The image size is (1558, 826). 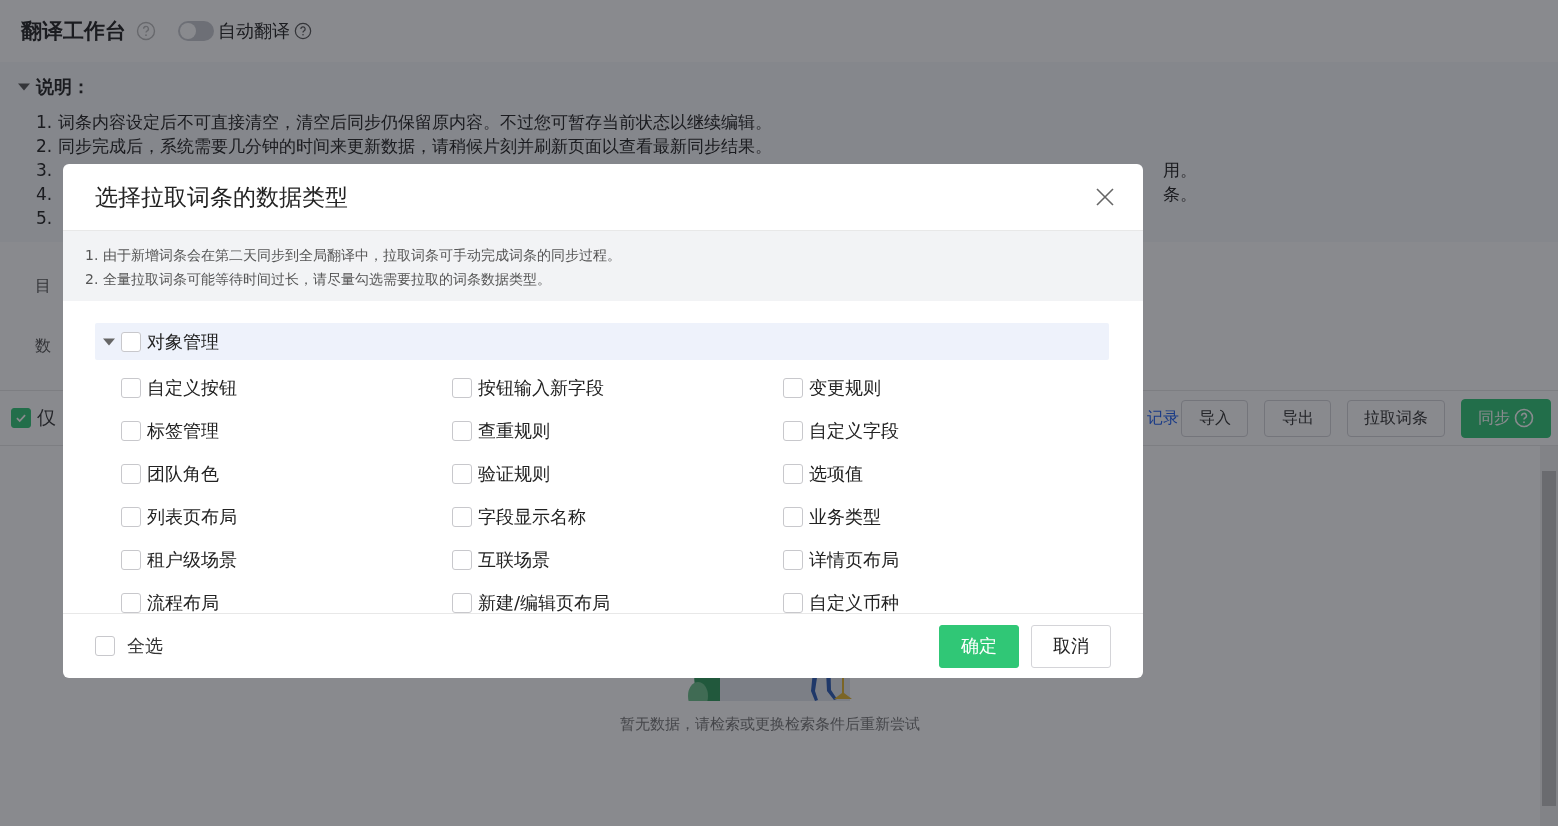 I want to click on scrollbar, so click(x=1549, y=636).